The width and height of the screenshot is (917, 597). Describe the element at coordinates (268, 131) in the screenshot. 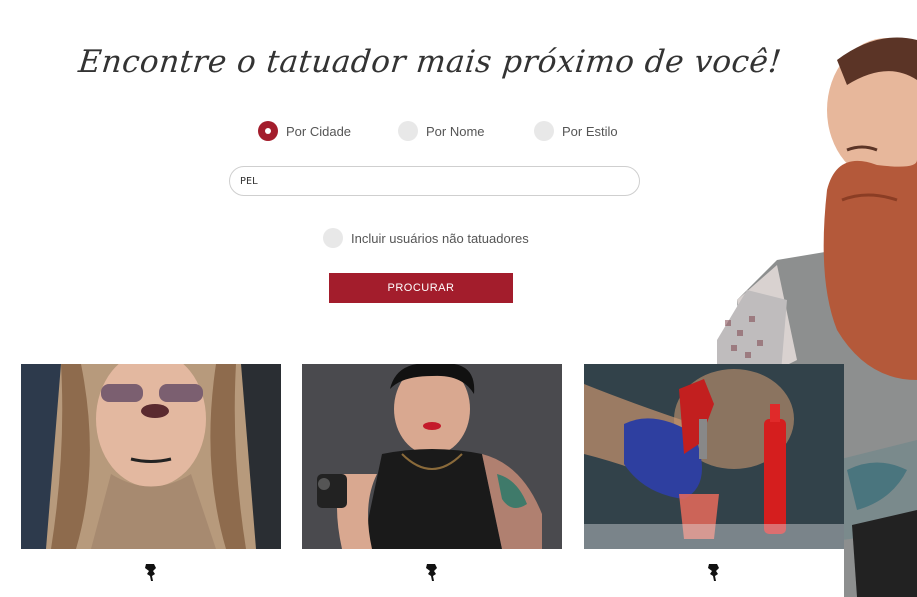

I see `radio-checked-icon` at that location.